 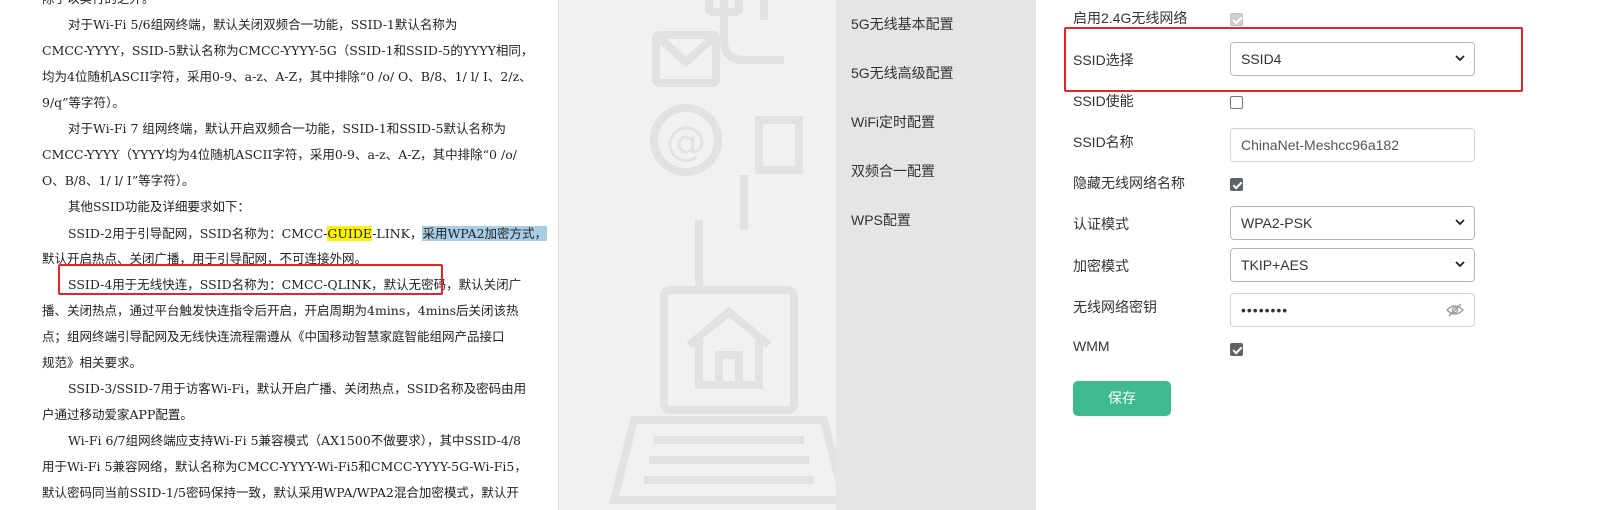 I want to click on sidebar-item-wps: WPS配置, so click(x=881, y=220).